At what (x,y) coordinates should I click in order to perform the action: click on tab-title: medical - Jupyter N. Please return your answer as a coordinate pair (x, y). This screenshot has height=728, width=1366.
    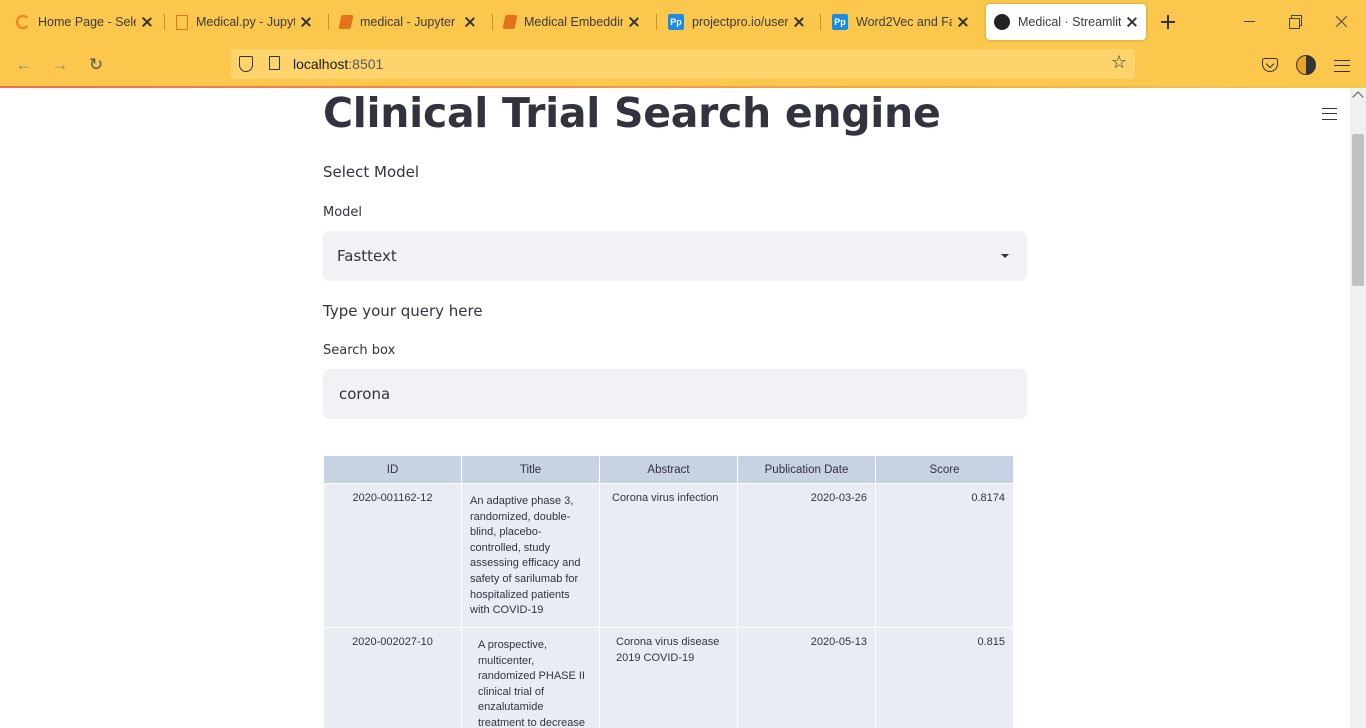
    Looking at the image, I should click on (410, 22).